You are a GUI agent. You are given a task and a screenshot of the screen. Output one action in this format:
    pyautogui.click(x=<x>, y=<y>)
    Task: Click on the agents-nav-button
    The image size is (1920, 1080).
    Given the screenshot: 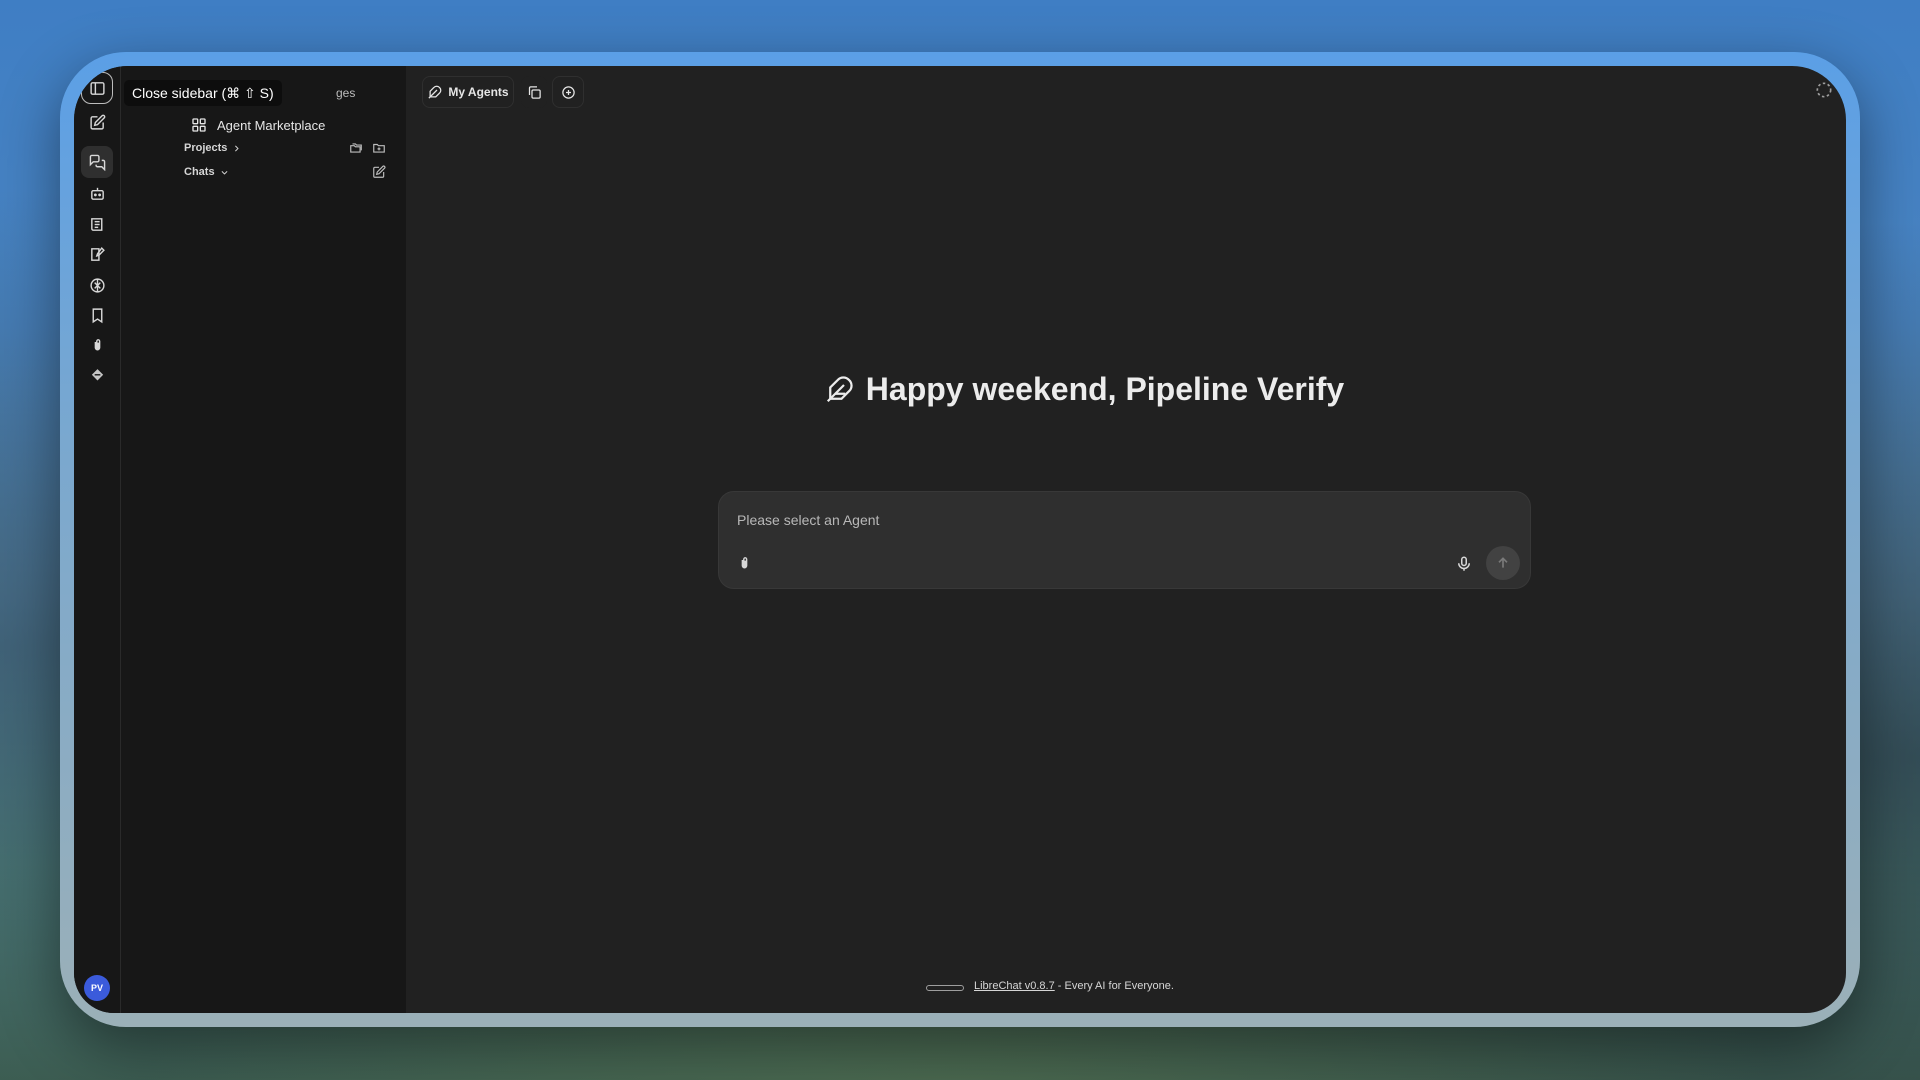 What is the action you would take?
    pyautogui.click(x=97, y=193)
    